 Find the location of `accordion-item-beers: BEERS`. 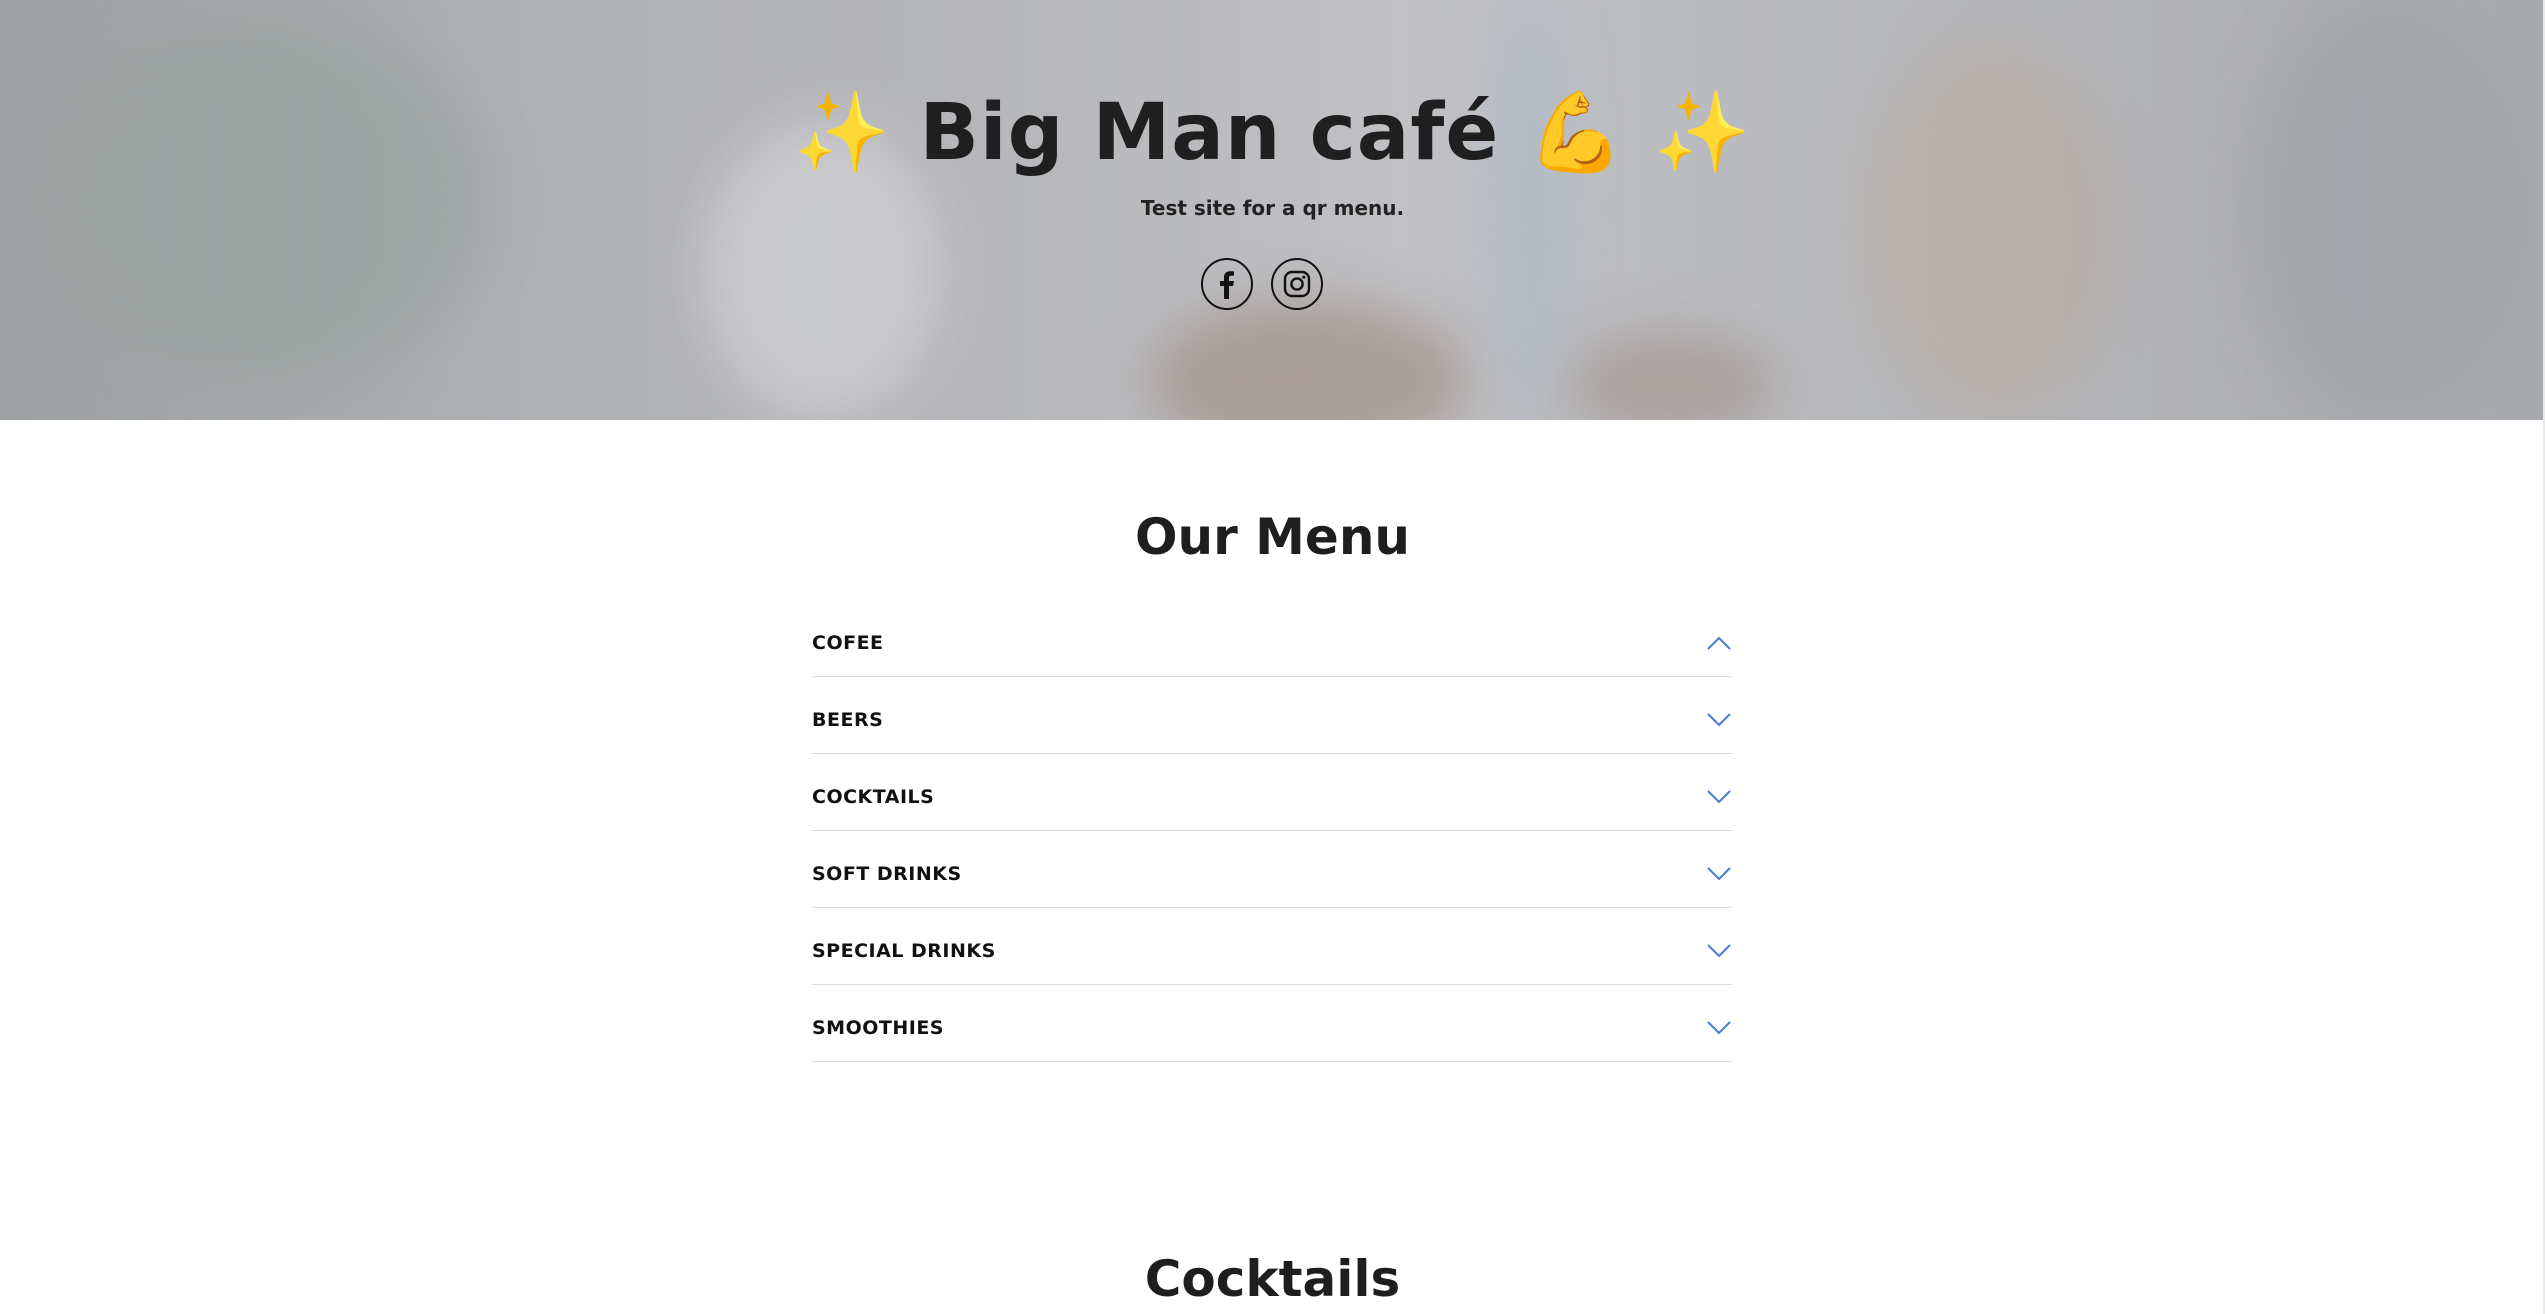

accordion-item-beers: BEERS is located at coordinates (1272, 715).